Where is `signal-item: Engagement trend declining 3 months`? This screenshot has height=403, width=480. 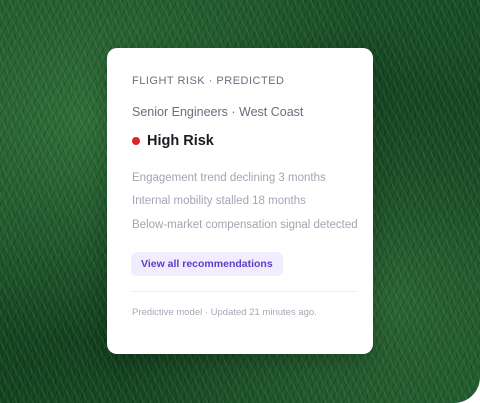 signal-item: Engagement trend declining 3 months is located at coordinates (229, 178).